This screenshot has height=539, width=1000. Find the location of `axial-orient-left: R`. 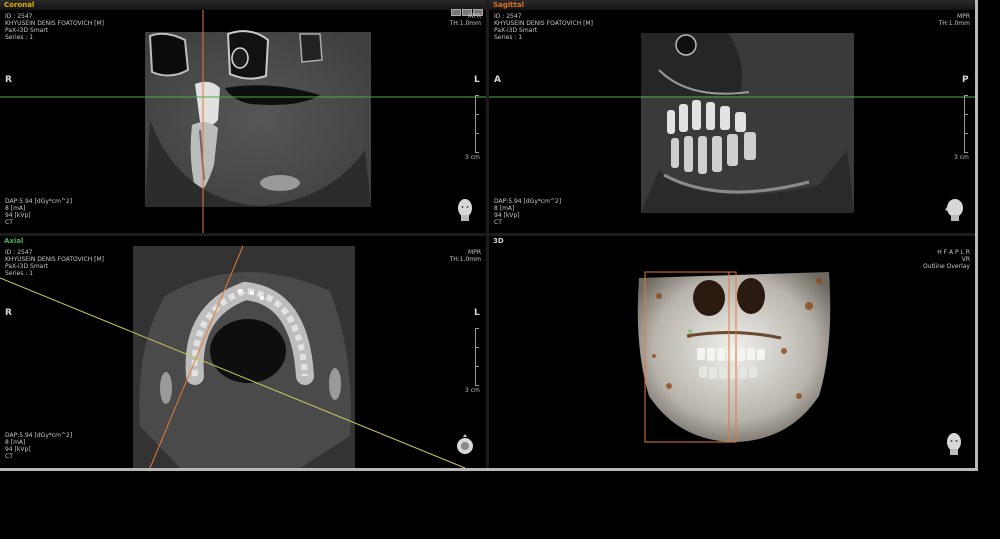

axial-orient-left: R is located at coordinates (8, 313).